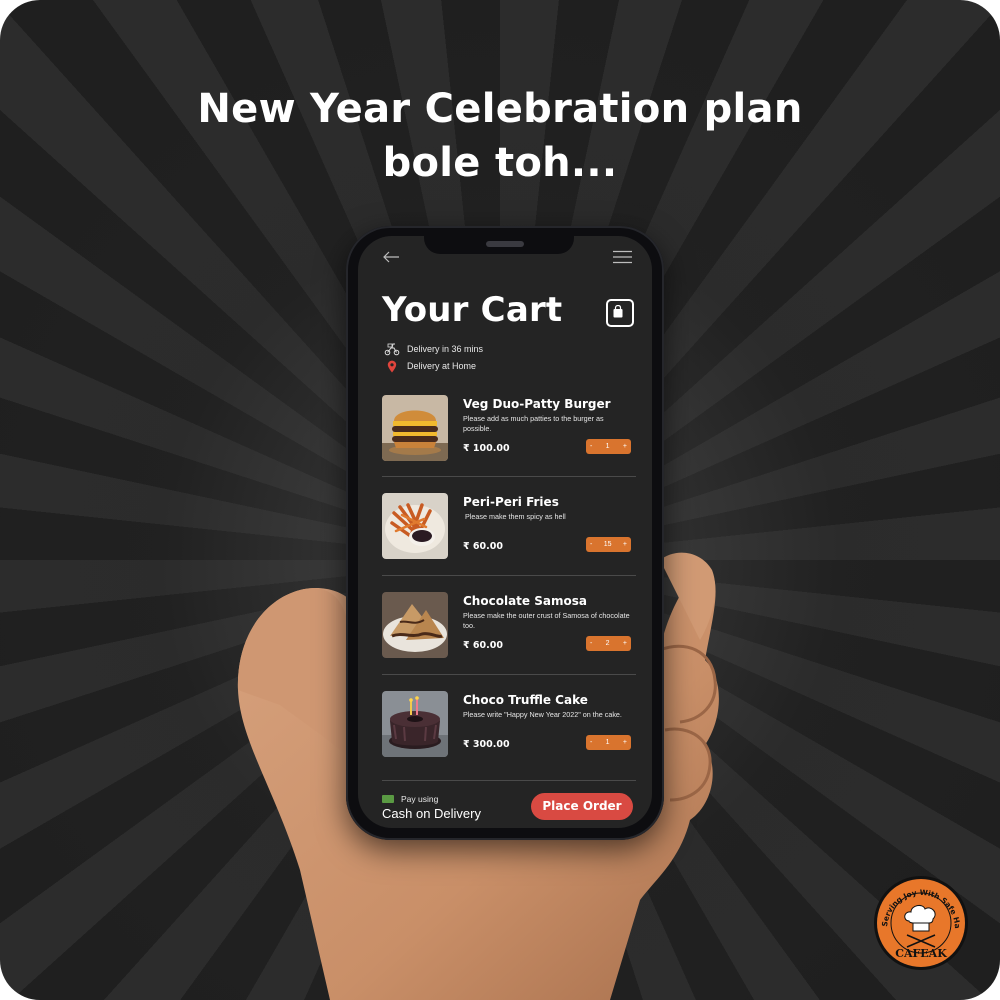  Describe the element at coordinates (415, 428) in the screenshot. I see `burger-image` at that location.